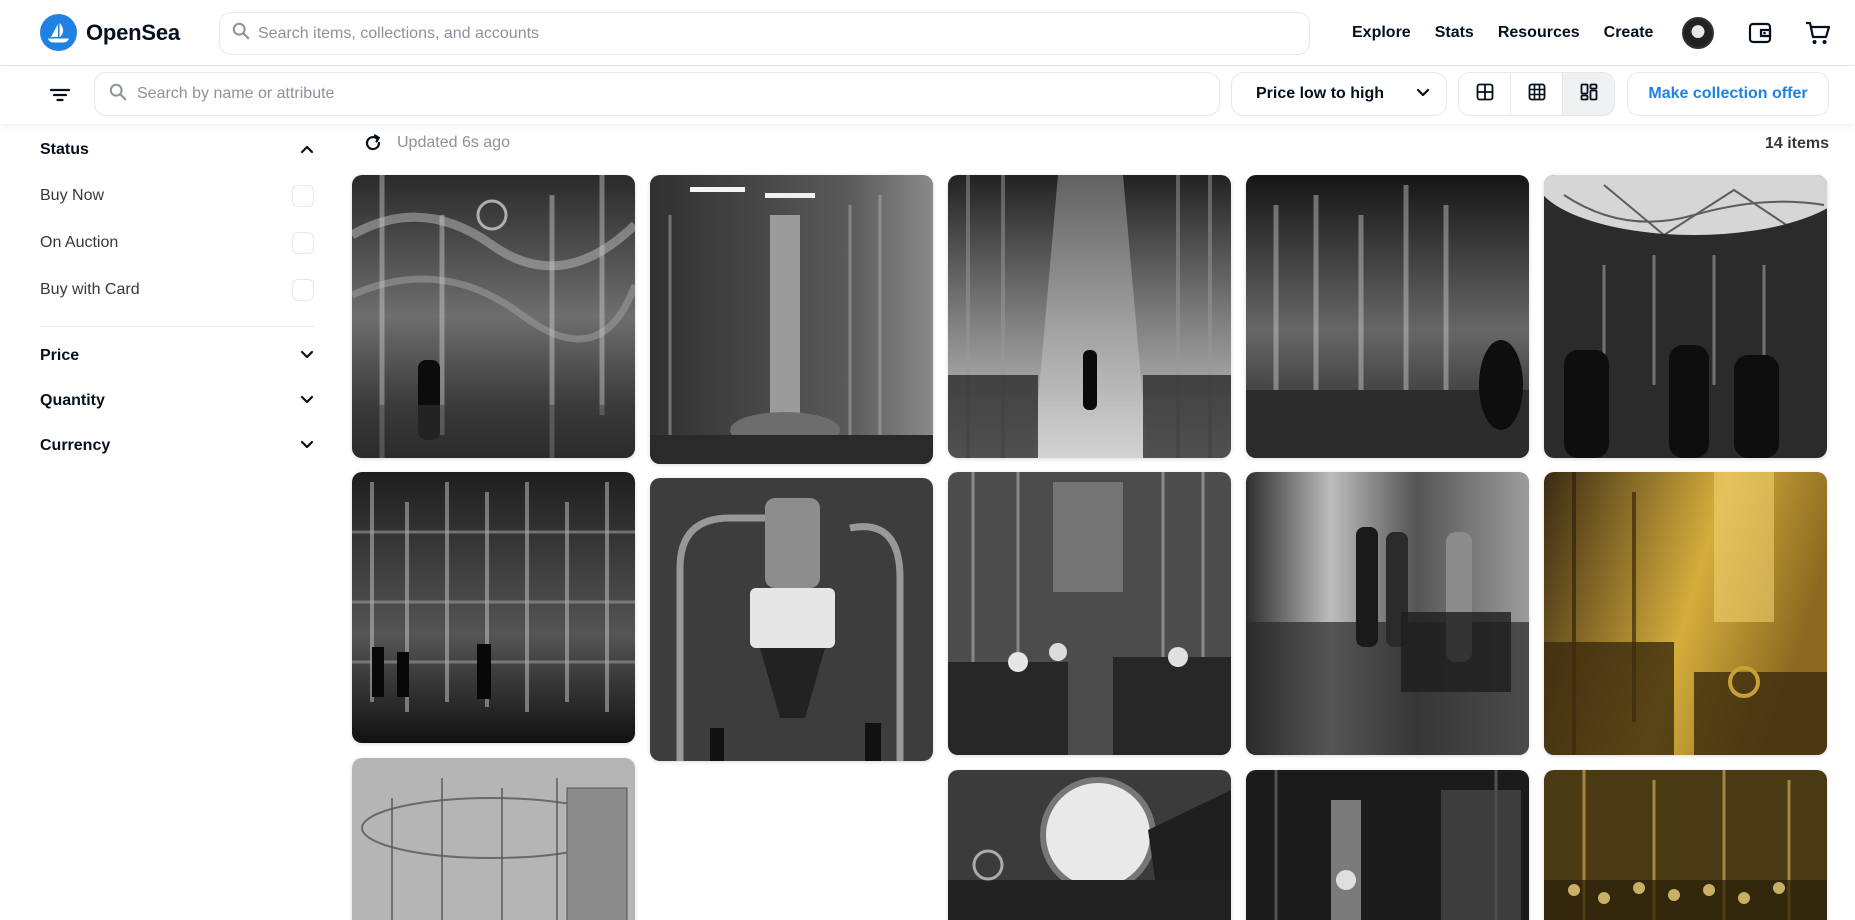 Image resolution: width=1855 pixels, height=920 pixels. What do you see at coordinates (303, 195) in the screenshot?
I see `buy-now-checkbox` at bounding box center [303, 195].